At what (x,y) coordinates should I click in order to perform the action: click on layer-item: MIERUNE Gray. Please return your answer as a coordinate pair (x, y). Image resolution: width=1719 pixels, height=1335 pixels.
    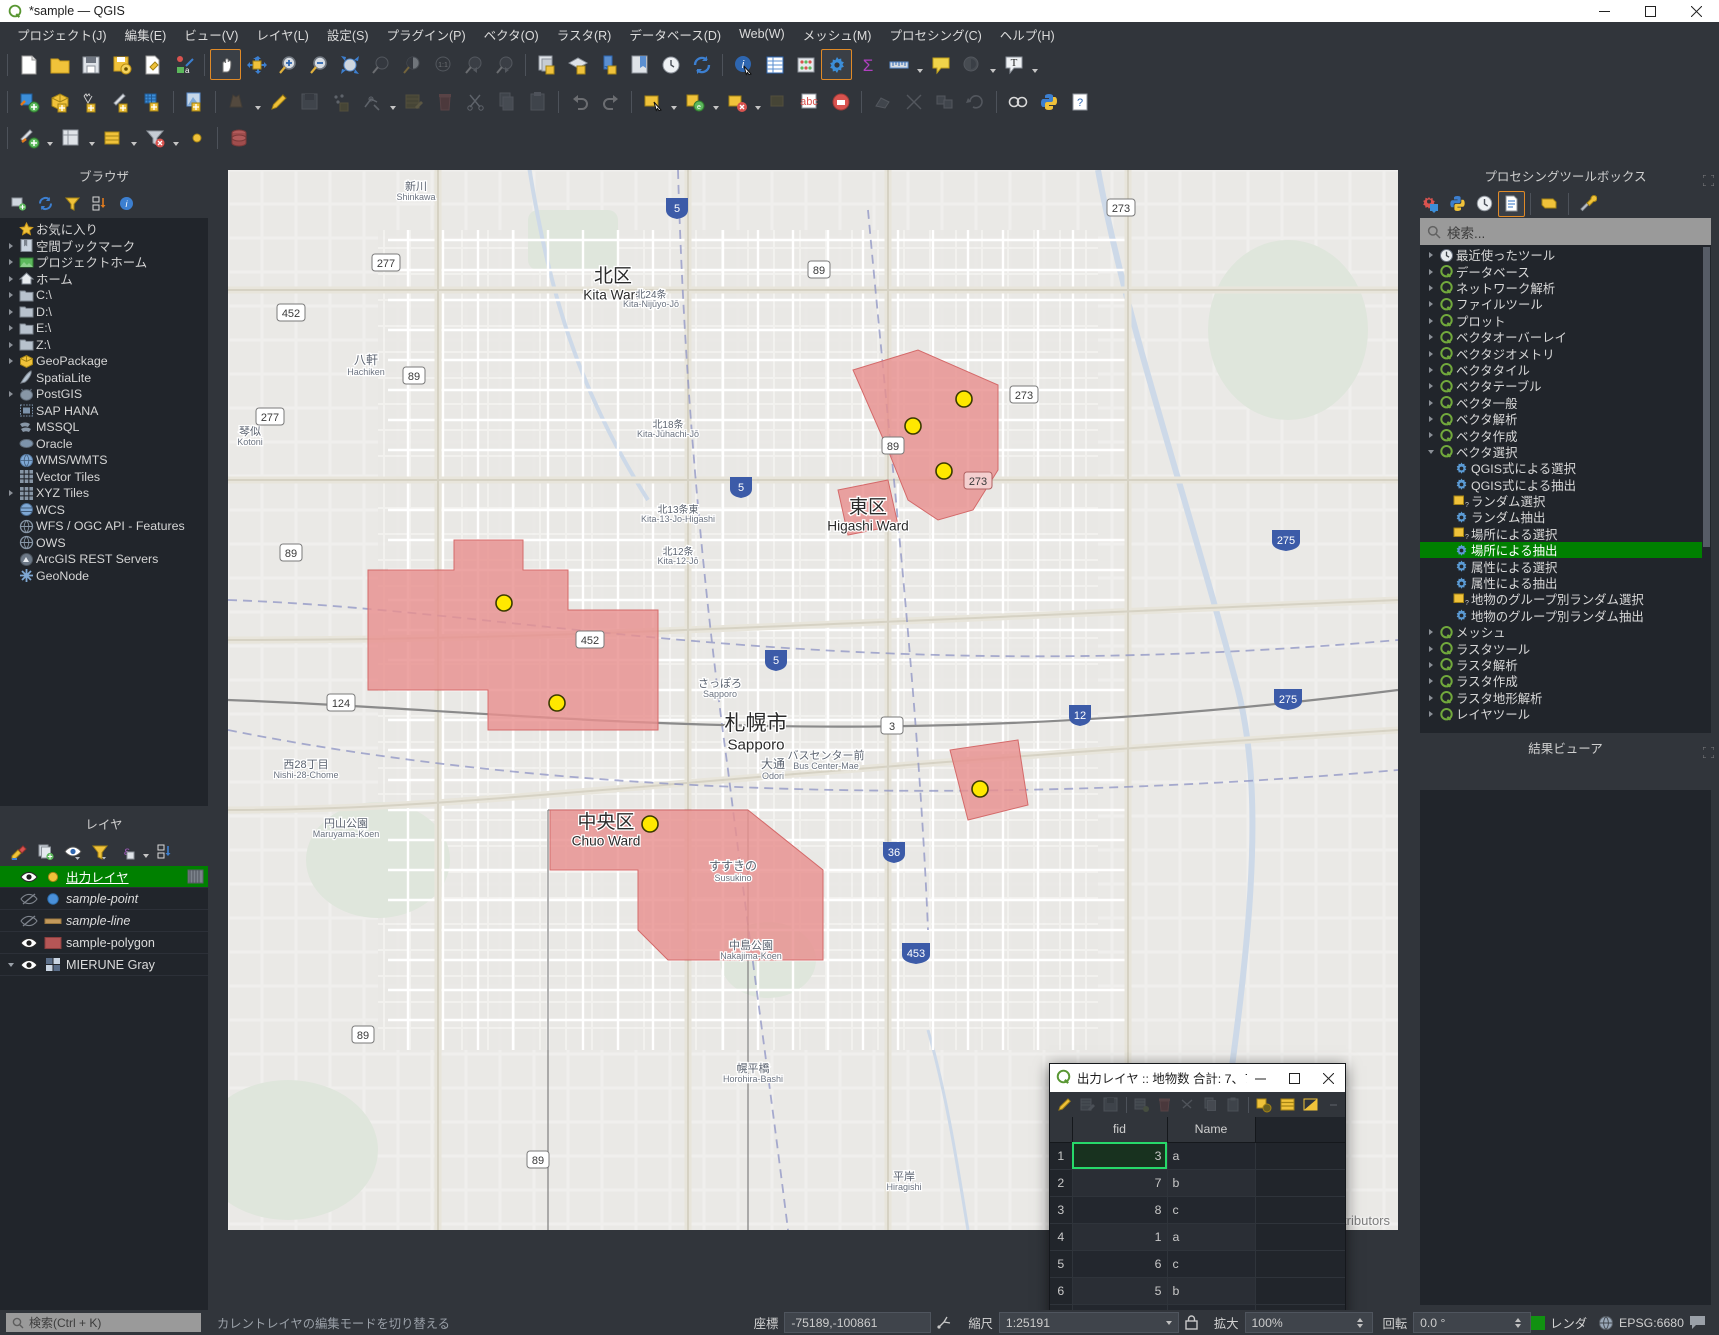
    Looking at the image, I should click on (104, 965).